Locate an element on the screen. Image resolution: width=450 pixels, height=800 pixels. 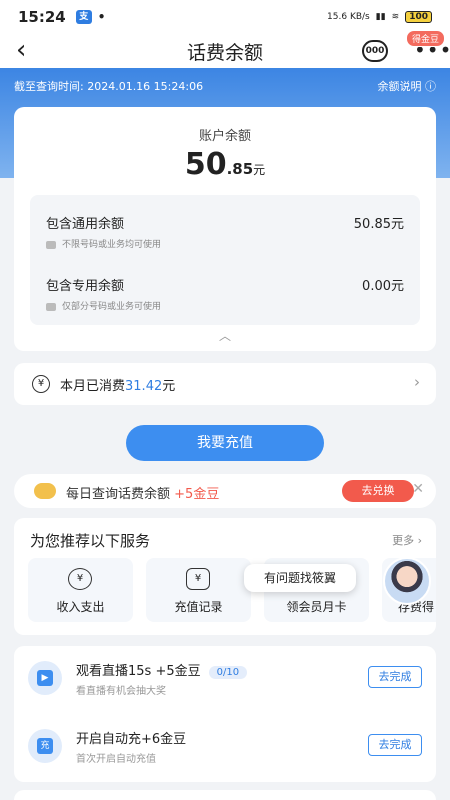
service-income-expense: ¥ 收入支出 is located at coordinates (80, 590).